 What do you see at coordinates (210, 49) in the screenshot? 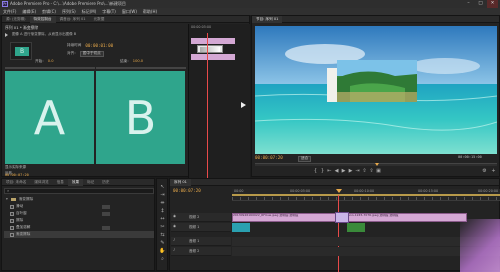
I see `transition-bar` at bounding box center [210, 49].